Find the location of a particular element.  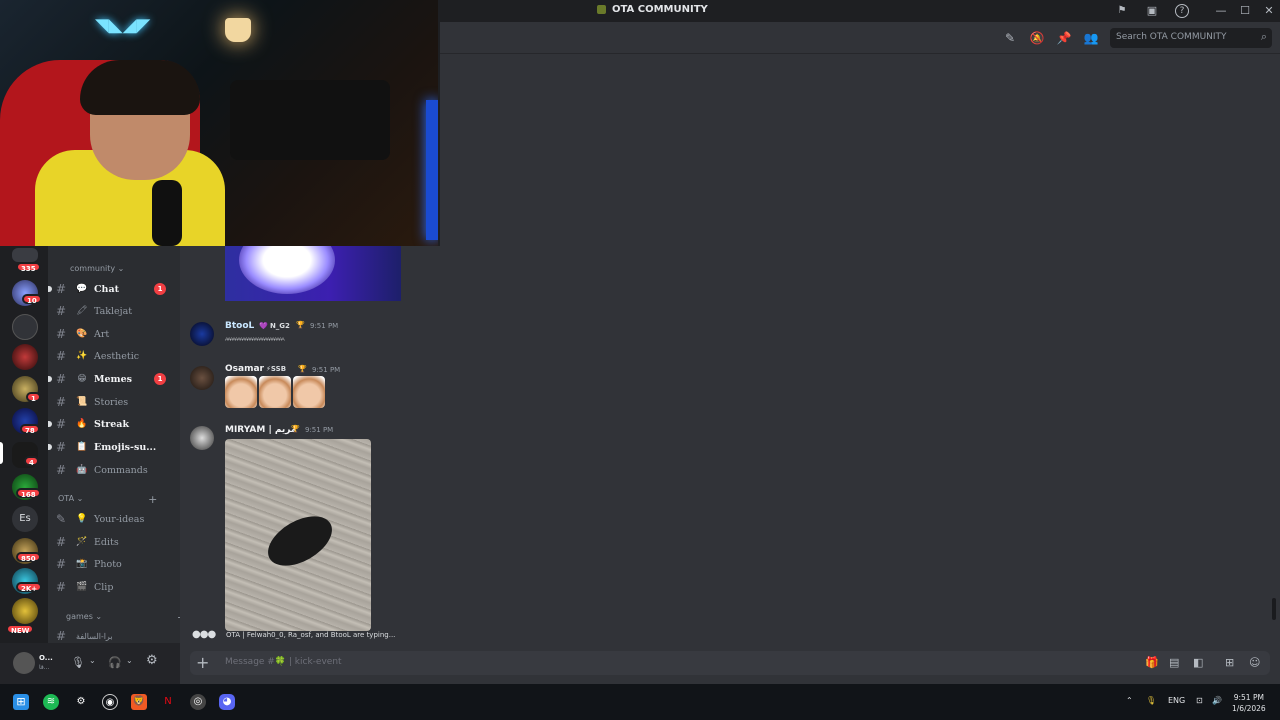

role-tag: ⚡SSB is located at coordinates (276, 369).